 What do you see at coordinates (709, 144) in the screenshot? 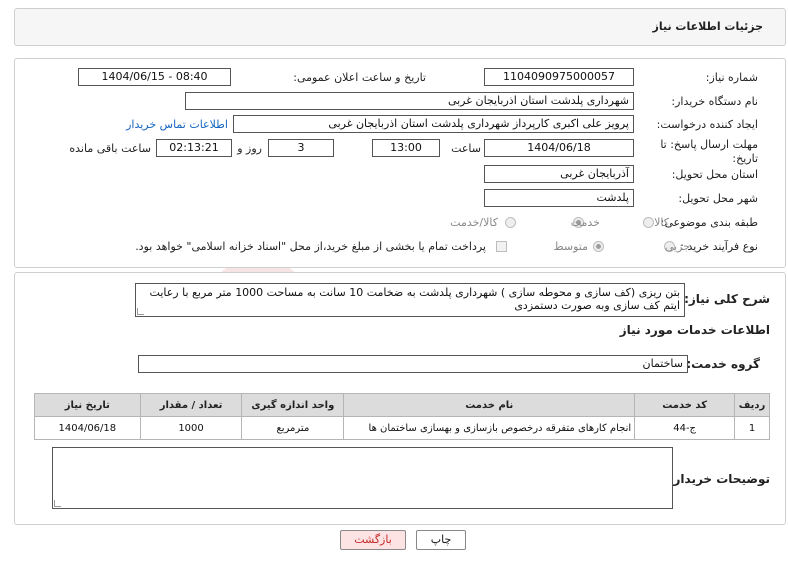
I see `deadline-label-line1: مهلت ارسال پاسخ: تا` at bounding box center [709, 144].